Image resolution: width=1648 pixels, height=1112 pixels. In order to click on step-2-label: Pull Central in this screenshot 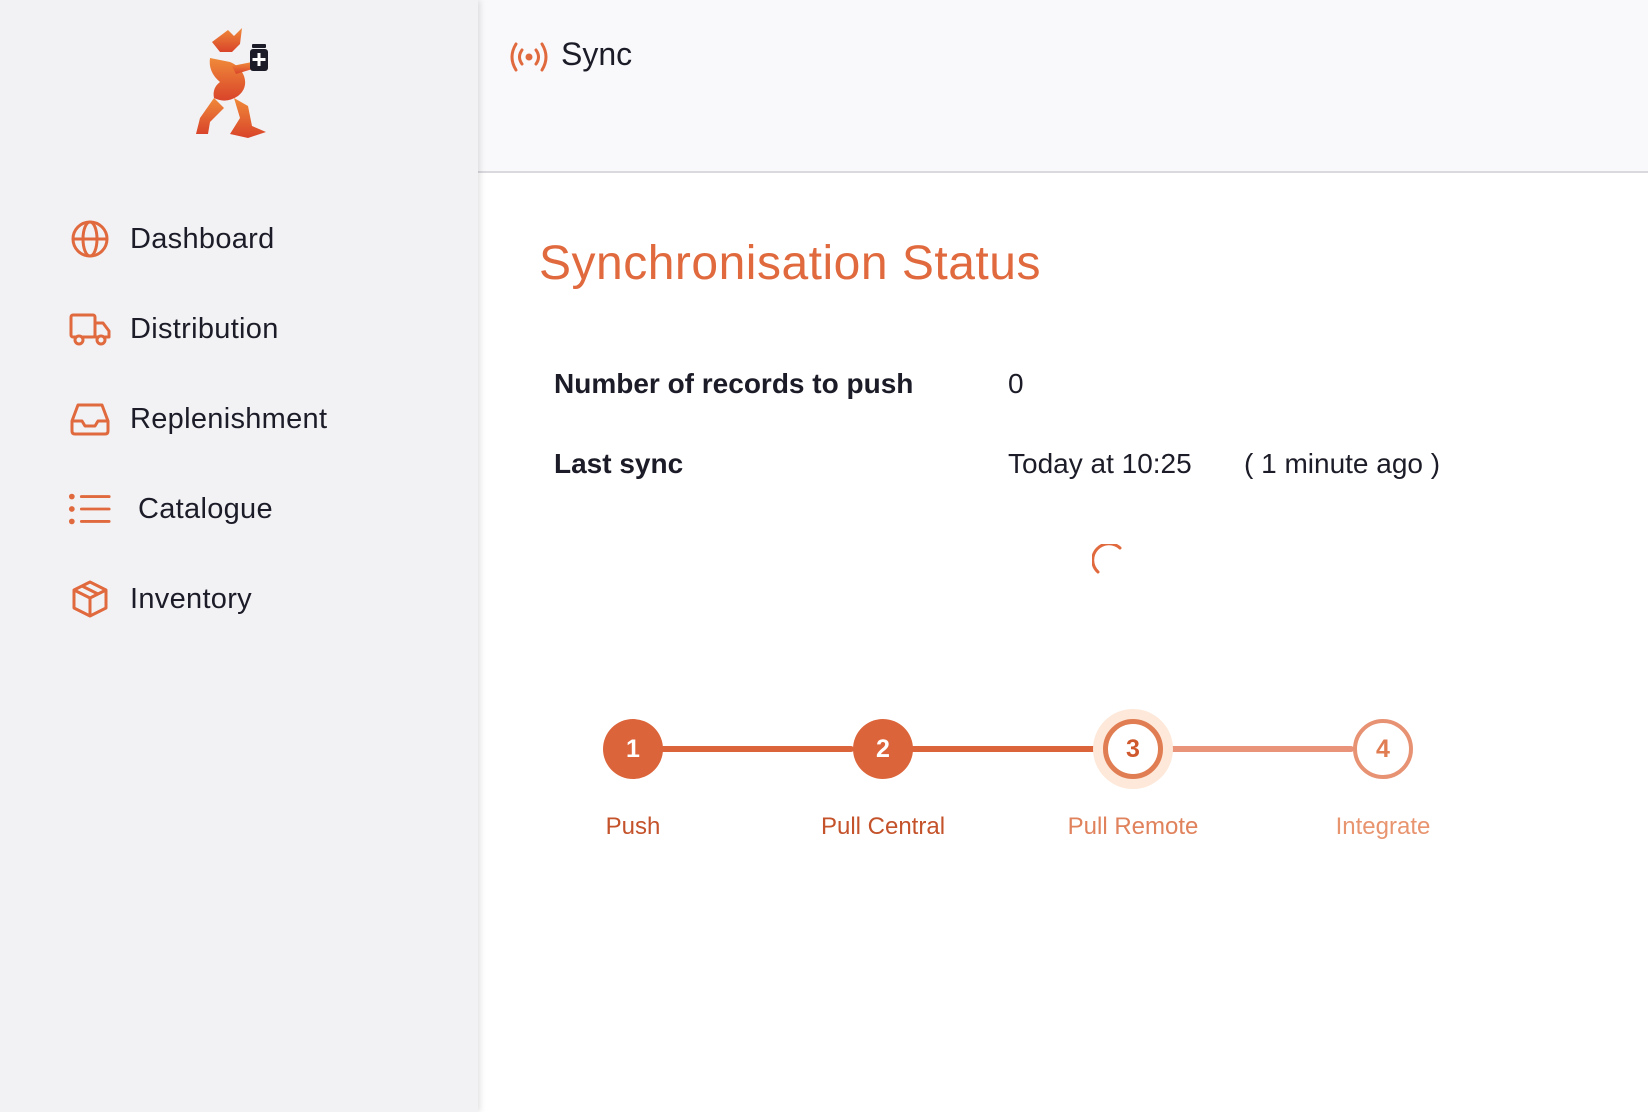, I will do `click(883, 826)`.